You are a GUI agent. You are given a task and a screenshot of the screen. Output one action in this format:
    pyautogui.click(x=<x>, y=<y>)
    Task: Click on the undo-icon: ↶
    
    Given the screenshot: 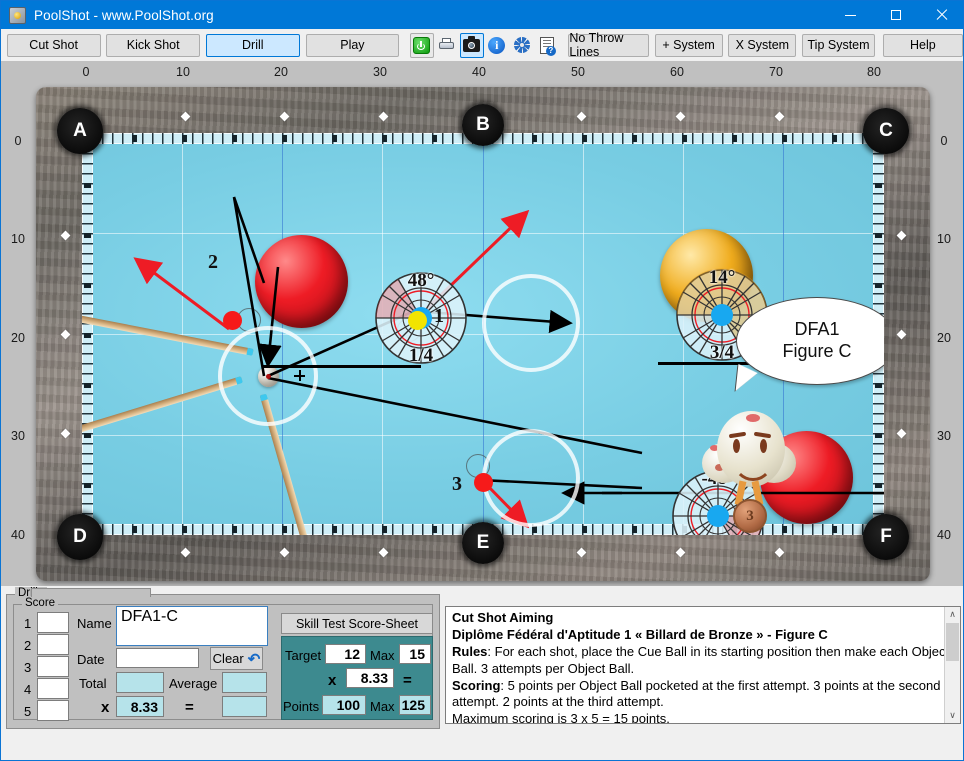 What is the action you would take?
    pyautogui.click(x=254, y=659)
    